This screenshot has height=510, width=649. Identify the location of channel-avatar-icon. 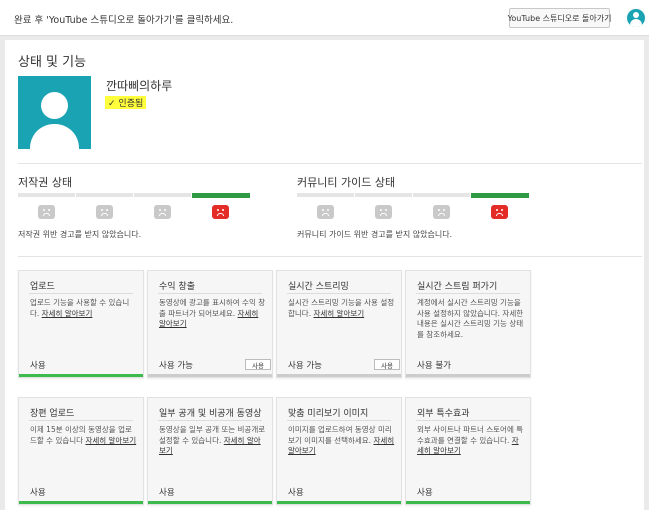
(54, 112).